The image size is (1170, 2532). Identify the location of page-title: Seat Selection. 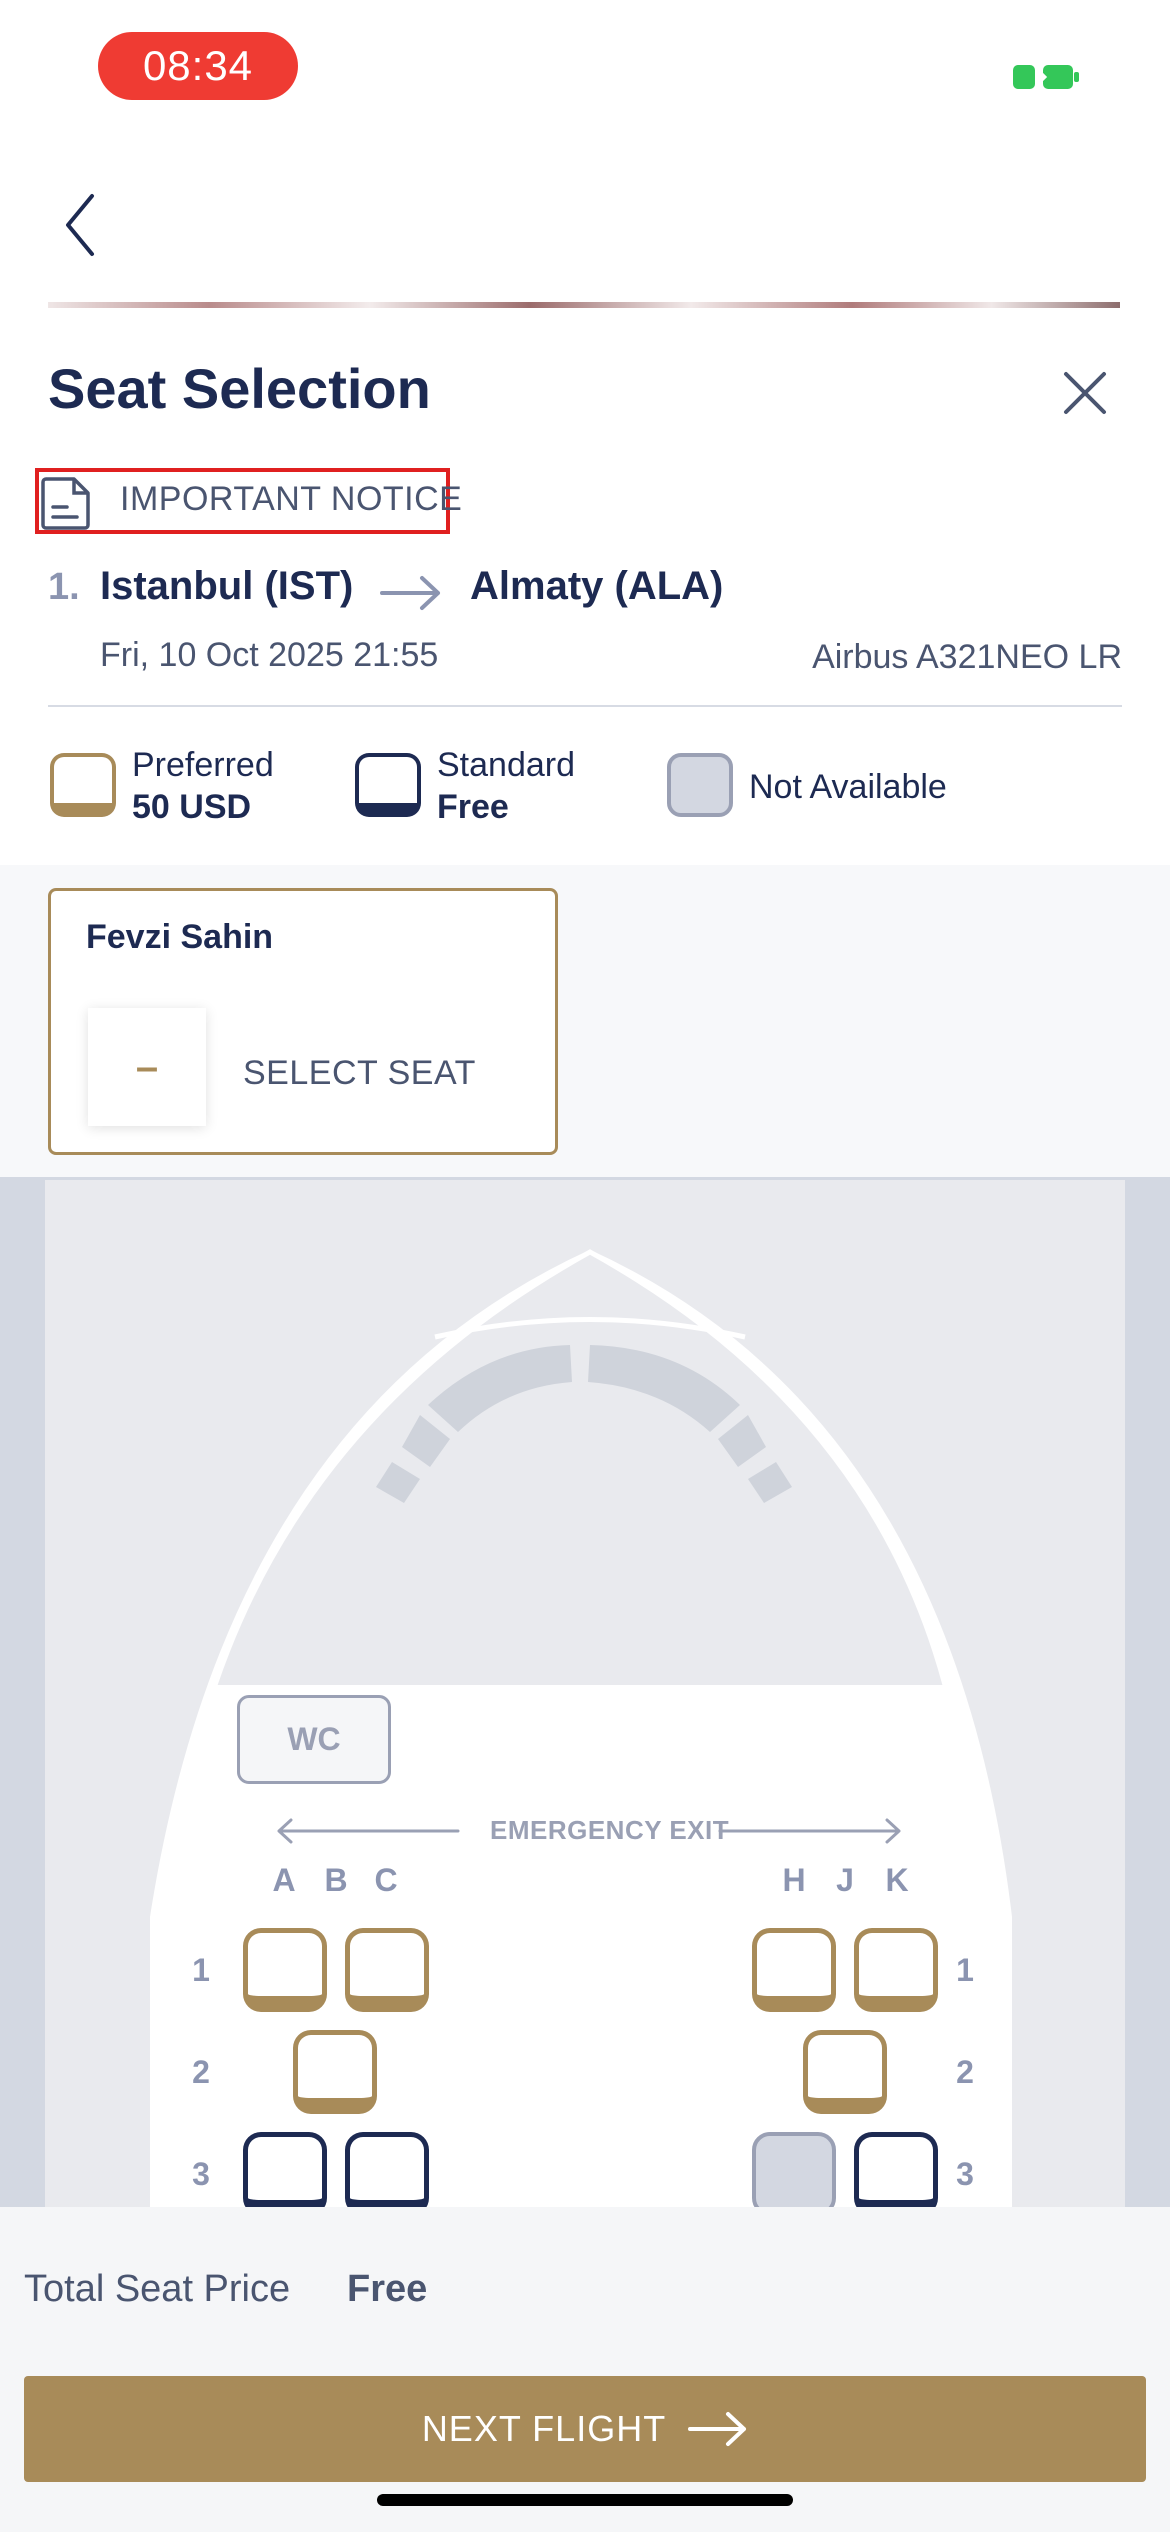
(239, 388).